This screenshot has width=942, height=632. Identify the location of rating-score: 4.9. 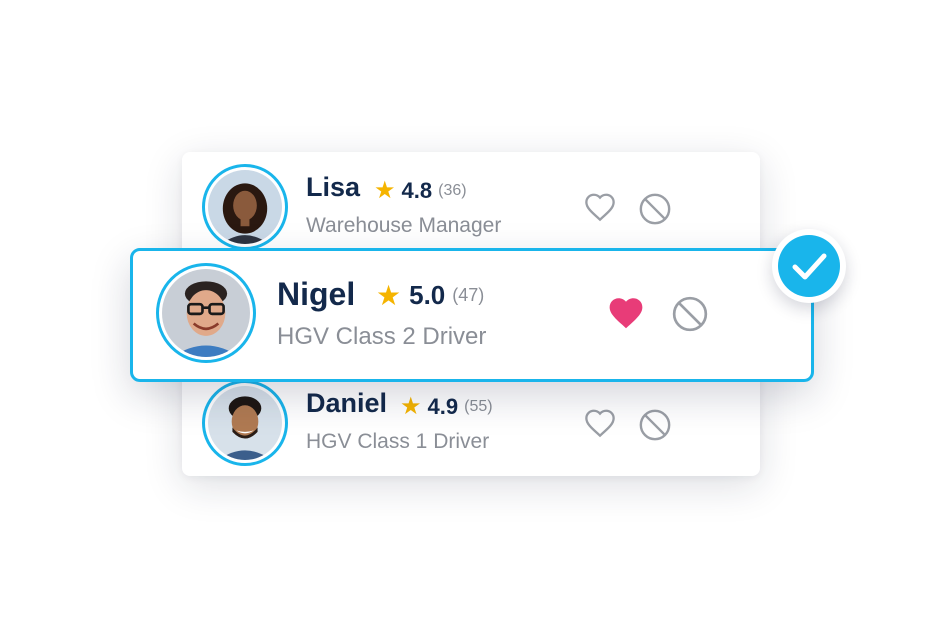
(443, 406).